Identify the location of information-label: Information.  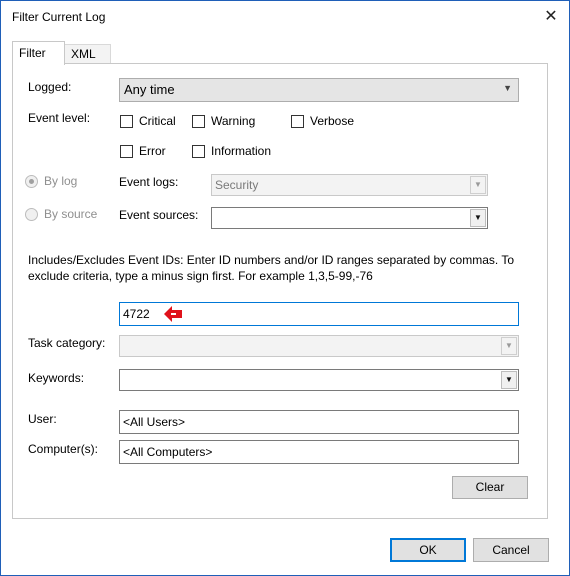
(241, 151).